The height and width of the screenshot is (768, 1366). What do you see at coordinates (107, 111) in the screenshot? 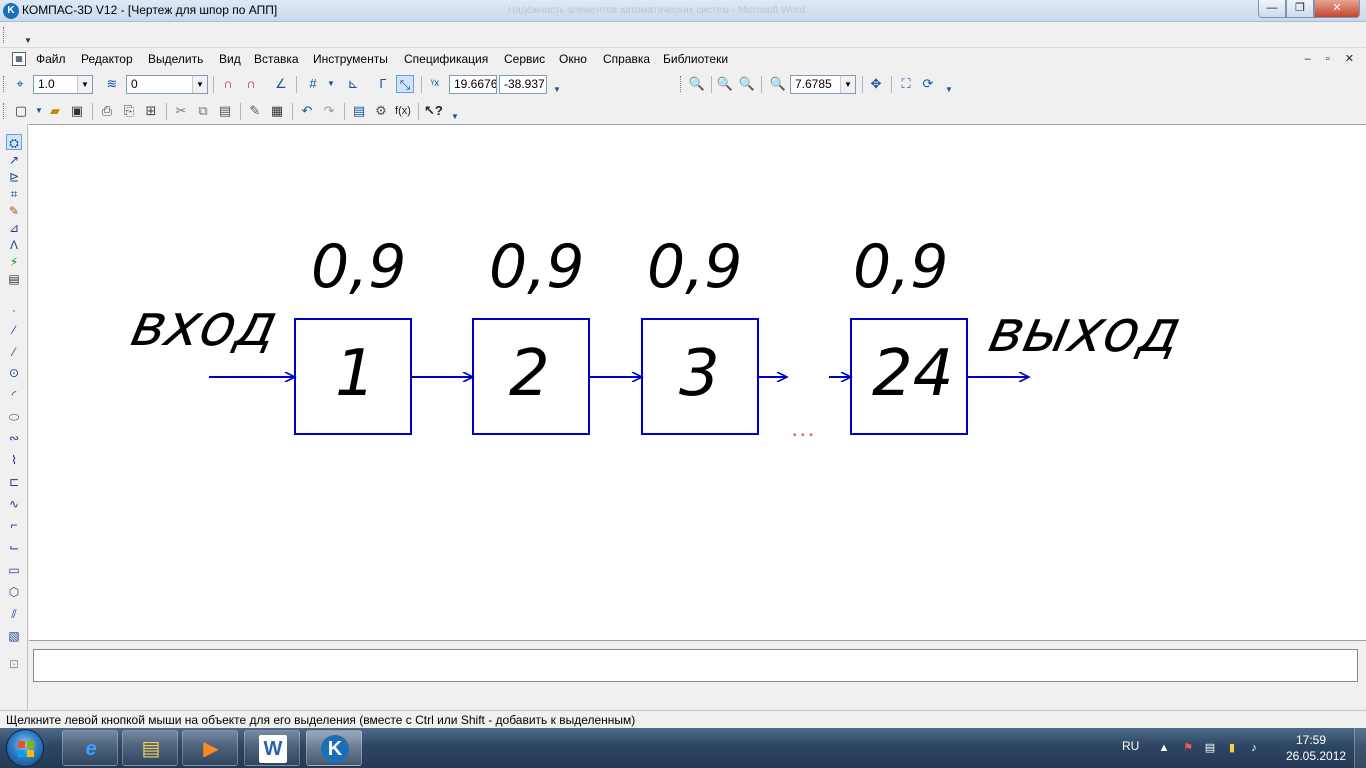
I see `print-icon: ⎙` at bounding box center [107, 111].